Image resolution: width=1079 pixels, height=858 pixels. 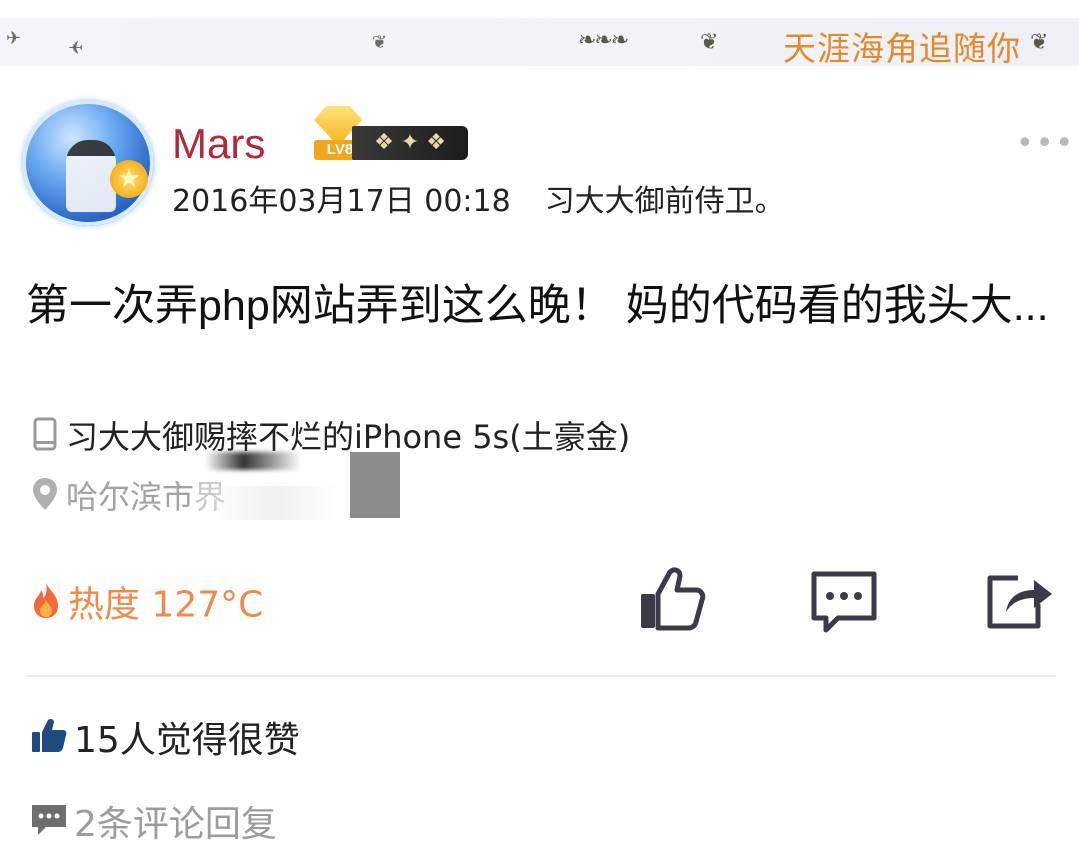 What do you see at coordinates (187, 740) in the screenshot?
I see `likes-label: 15人觉得很赞` at bounding box center [187, 740].